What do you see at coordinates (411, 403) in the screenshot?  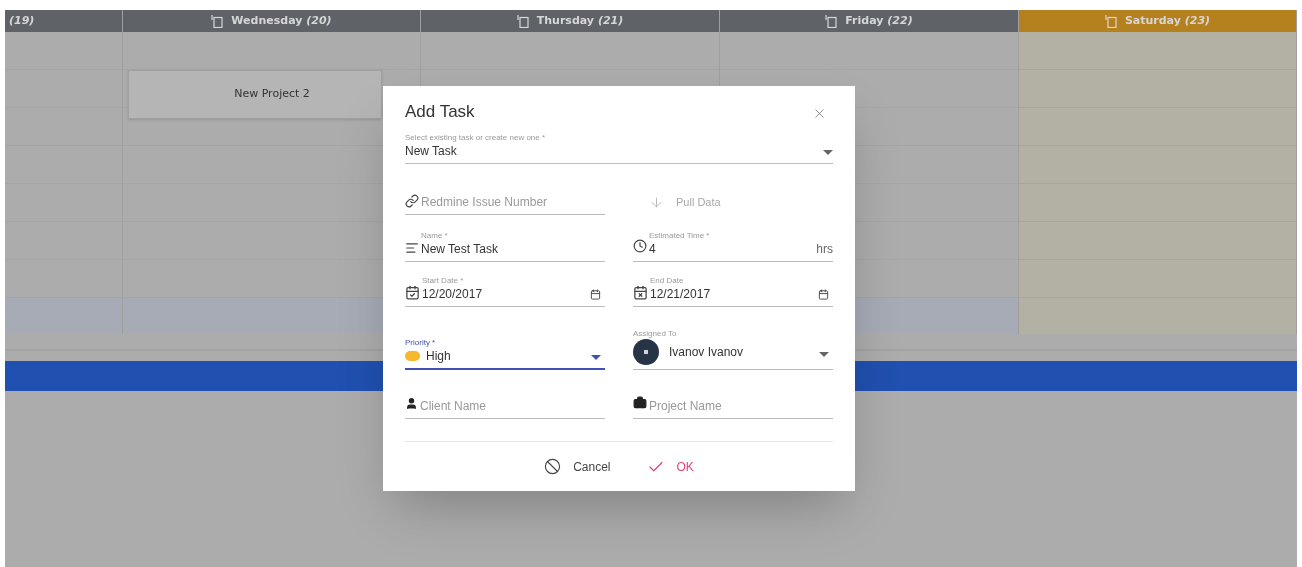 I see `person-icon` at bounding box center [411, 403].